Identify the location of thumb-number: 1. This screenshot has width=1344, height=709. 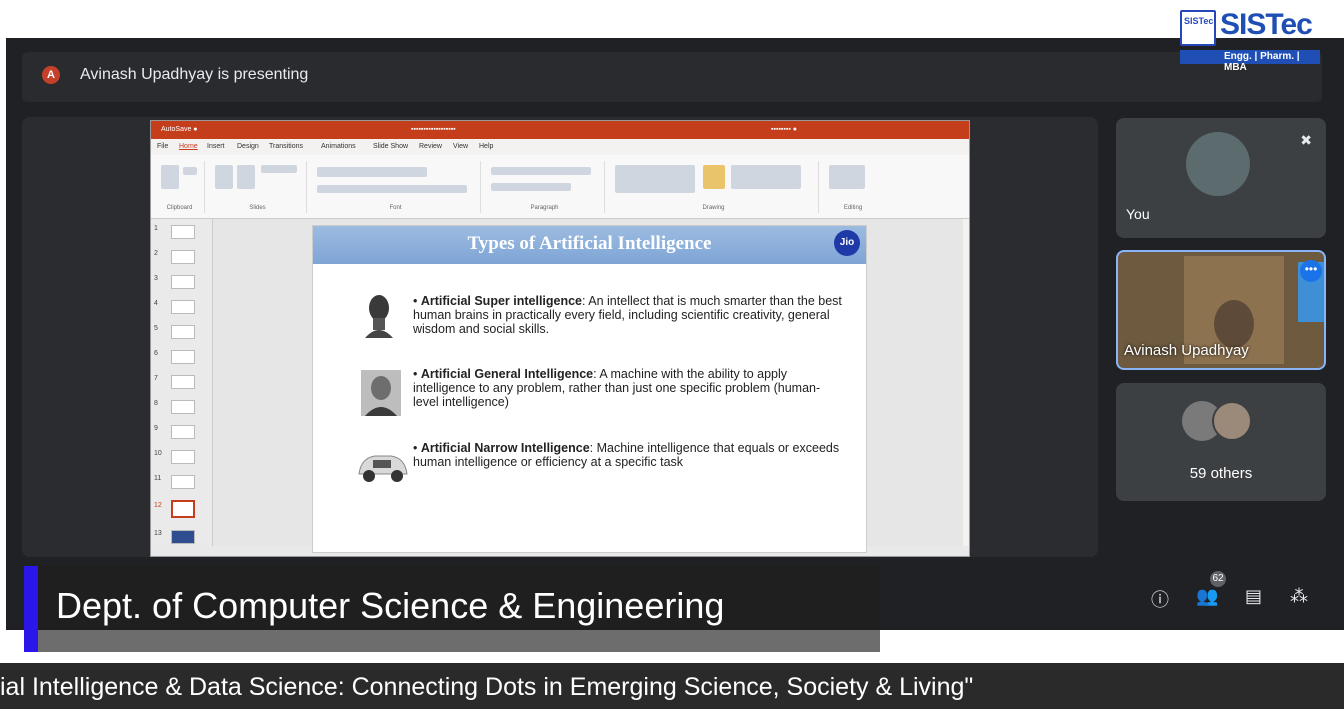
(156, 228).